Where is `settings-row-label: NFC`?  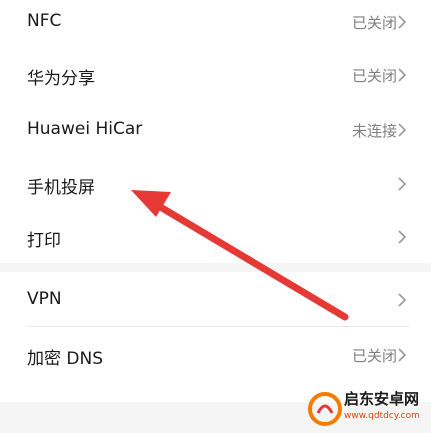 settings-row-label: NFC is located at coordinates (44, 21).